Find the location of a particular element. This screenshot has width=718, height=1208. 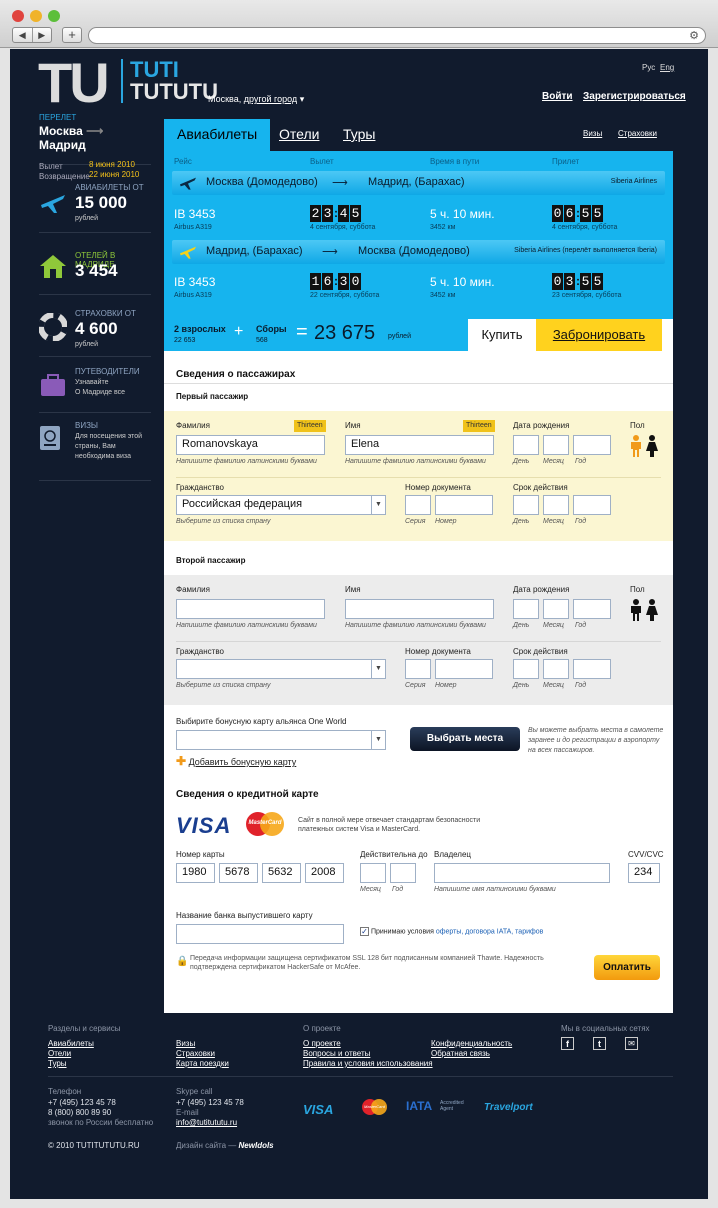

minimize-window-button is located at coordinates (36, 16).